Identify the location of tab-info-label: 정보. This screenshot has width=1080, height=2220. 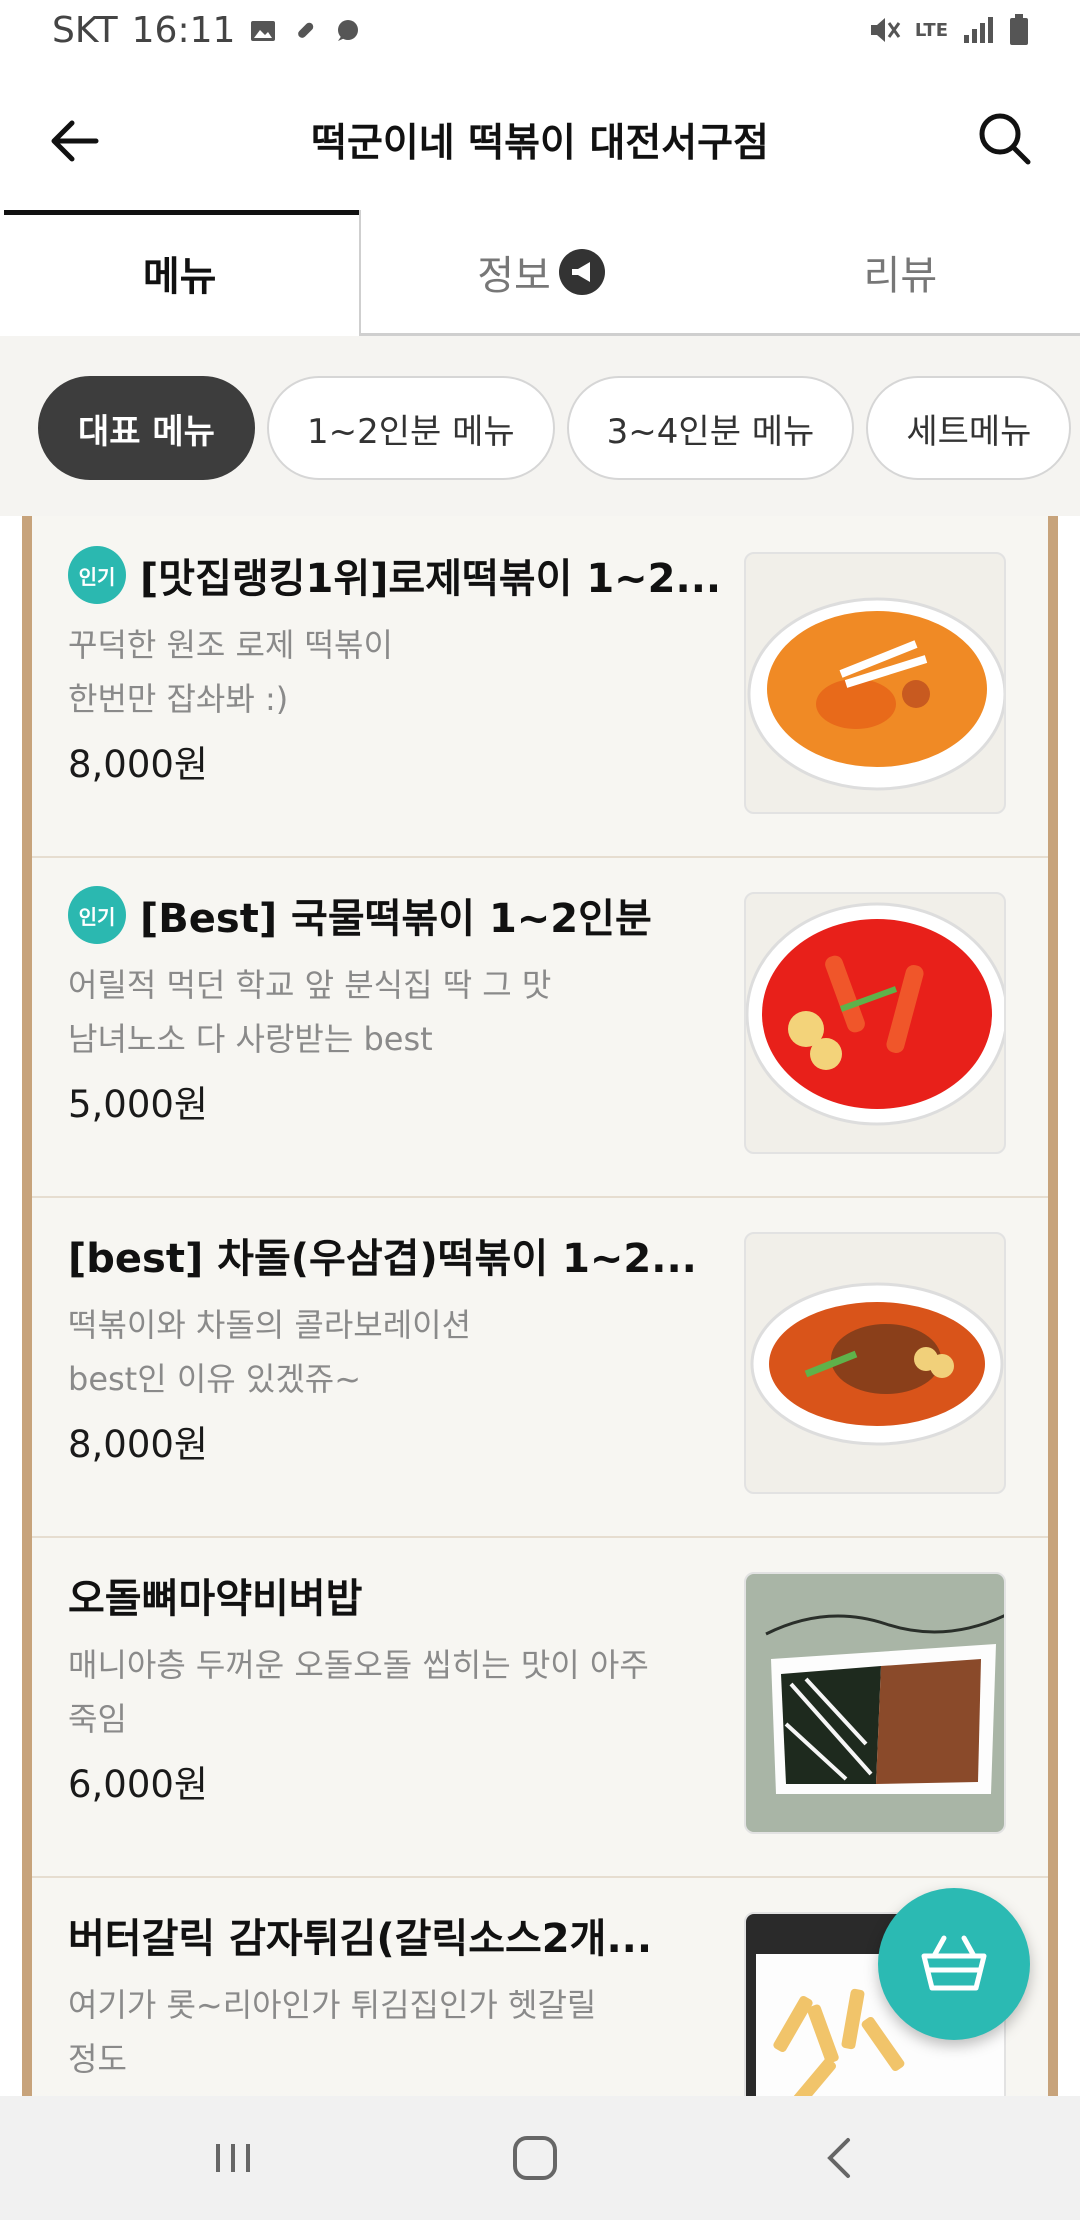
(514, 275).